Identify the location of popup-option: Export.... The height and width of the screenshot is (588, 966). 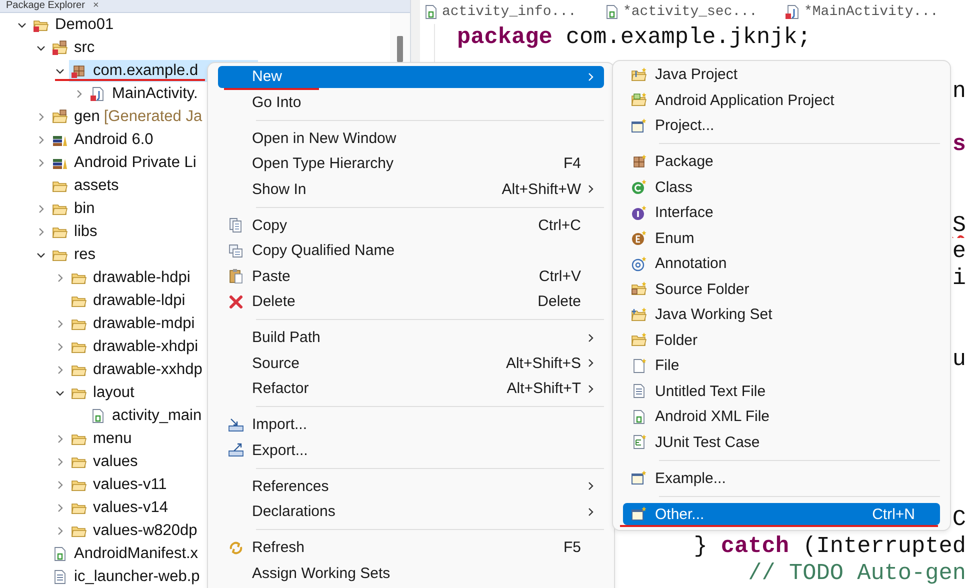
(411, 450).